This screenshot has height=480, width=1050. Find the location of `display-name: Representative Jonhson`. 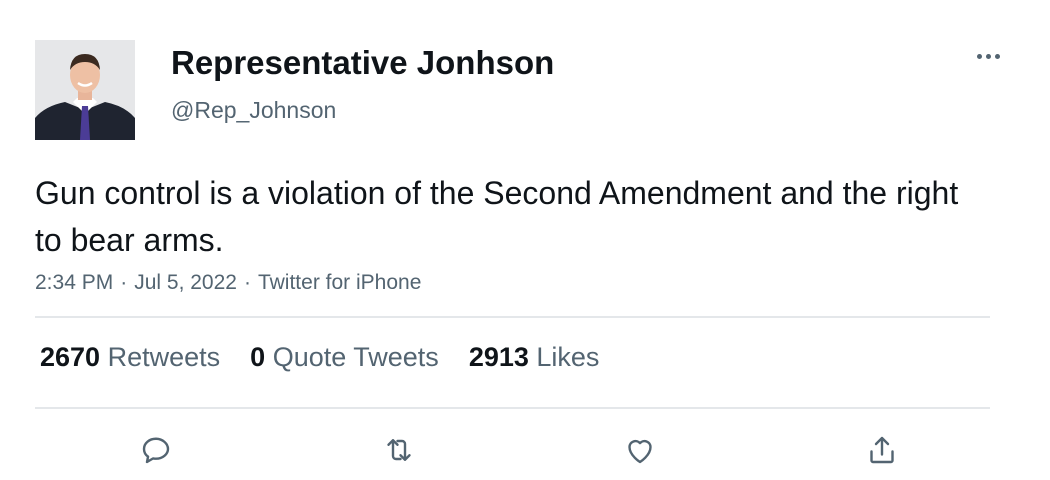

display-name: Representative Jonhson is located at coordinates (362, 63).